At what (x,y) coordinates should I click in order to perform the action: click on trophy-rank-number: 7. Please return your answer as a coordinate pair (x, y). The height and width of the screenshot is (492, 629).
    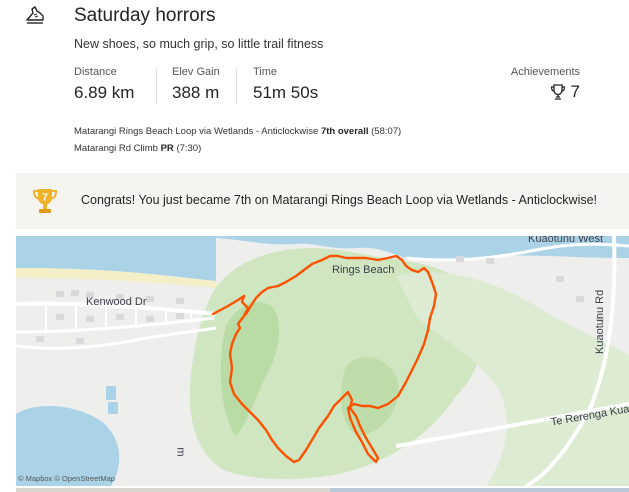
    Looking at the image, I should click on (45, 198).